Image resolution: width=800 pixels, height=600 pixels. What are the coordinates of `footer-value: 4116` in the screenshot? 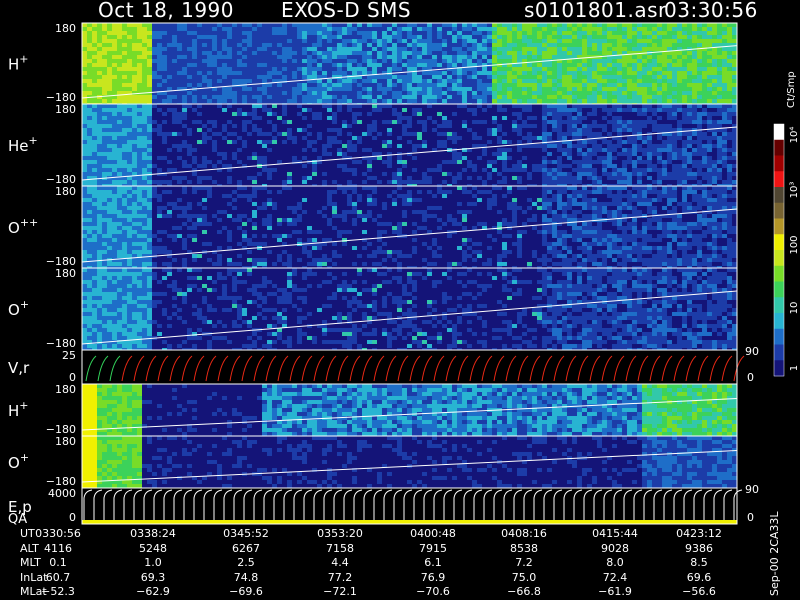 It's located at (58, 548).